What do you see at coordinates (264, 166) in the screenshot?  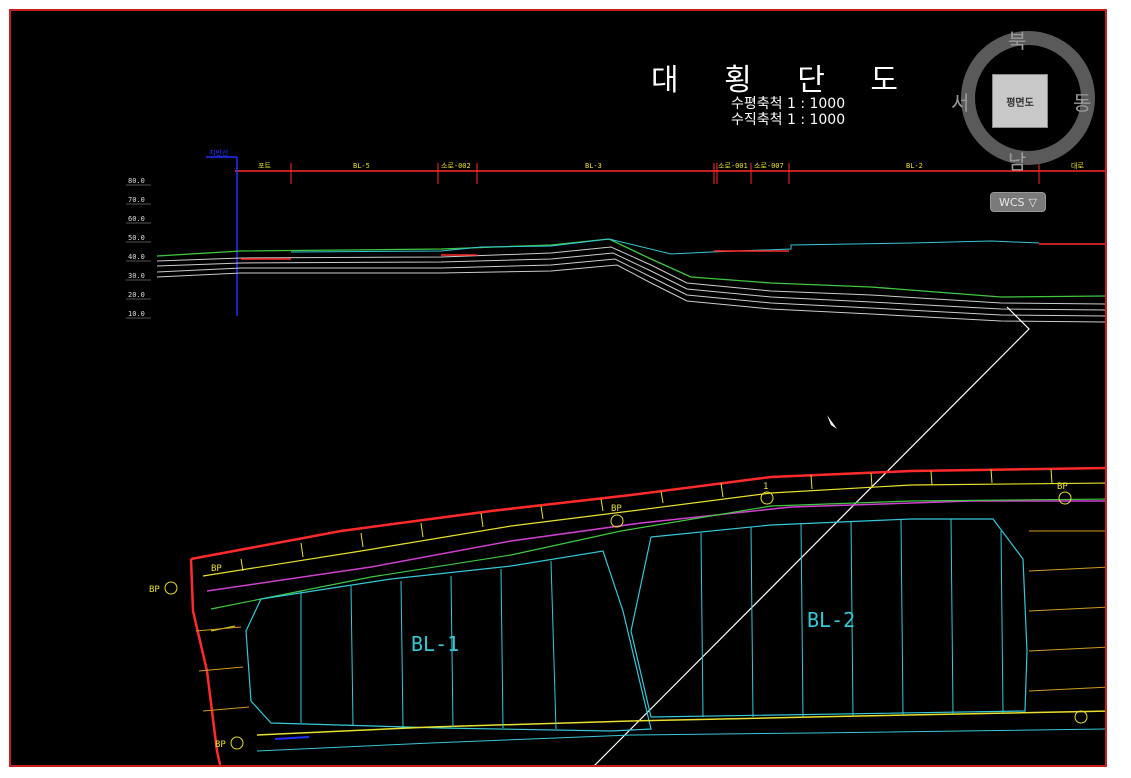 I see `segment-label: 포트` at bounding box center [264, 166].